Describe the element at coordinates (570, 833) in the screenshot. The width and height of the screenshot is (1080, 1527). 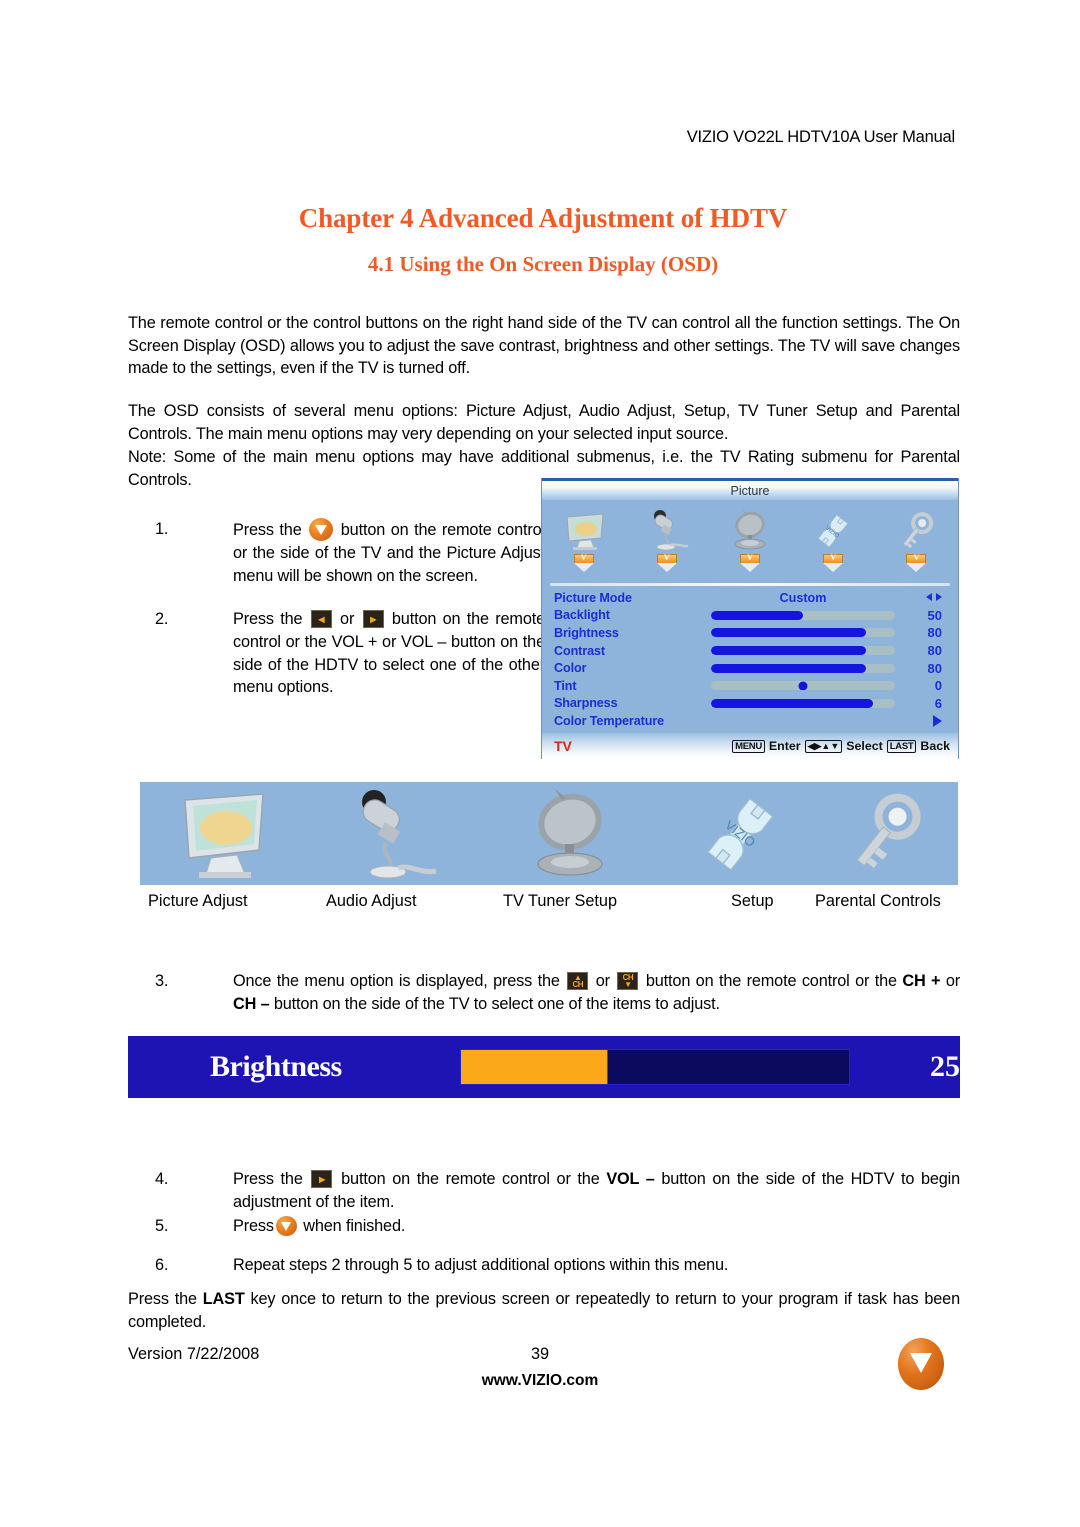
I see `strip-icon-tv-tuner-setup` at that location.